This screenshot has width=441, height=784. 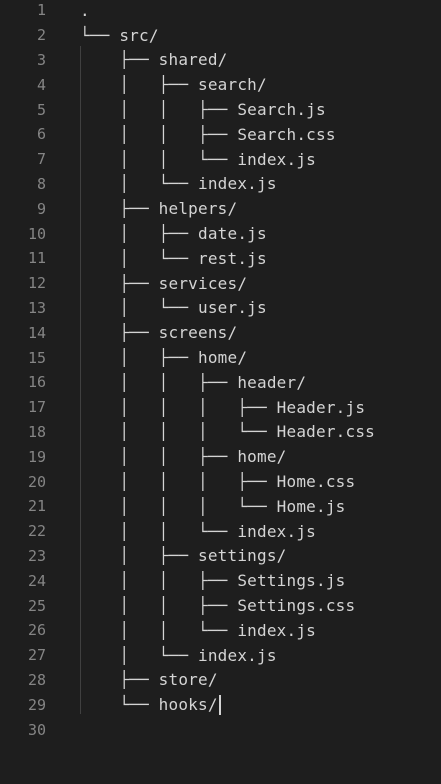 What do you see at coordinates (36, 655) in the screenshot?
I see `line-number: 27` at bounding box center [36, 655].